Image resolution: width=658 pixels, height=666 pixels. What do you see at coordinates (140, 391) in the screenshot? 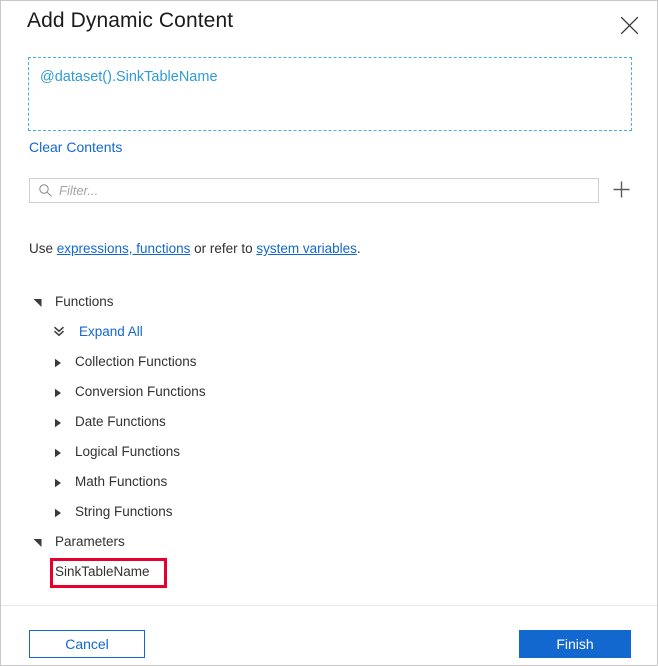
I see `tree-item-label: Conversion Functions` at bounding box center [140, 391].